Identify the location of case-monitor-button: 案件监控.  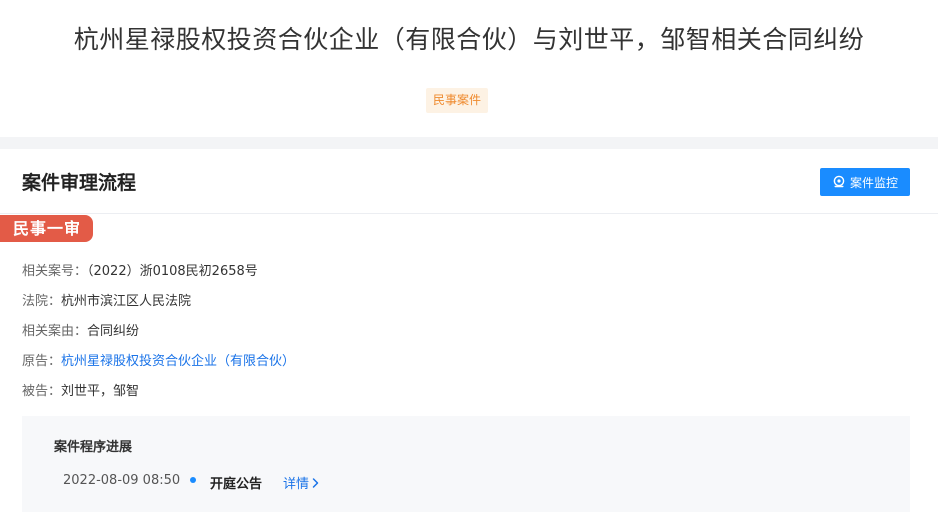
(865, 182).